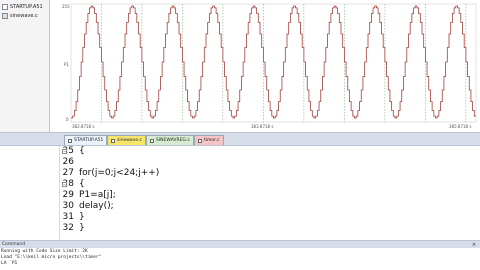 Image resolution: width=480 pixels, height=270 pixels. Describe the element at coordinates (83, 126) in the screenshot. I see `x-axis-left-label: 382.8718 s` at that location.